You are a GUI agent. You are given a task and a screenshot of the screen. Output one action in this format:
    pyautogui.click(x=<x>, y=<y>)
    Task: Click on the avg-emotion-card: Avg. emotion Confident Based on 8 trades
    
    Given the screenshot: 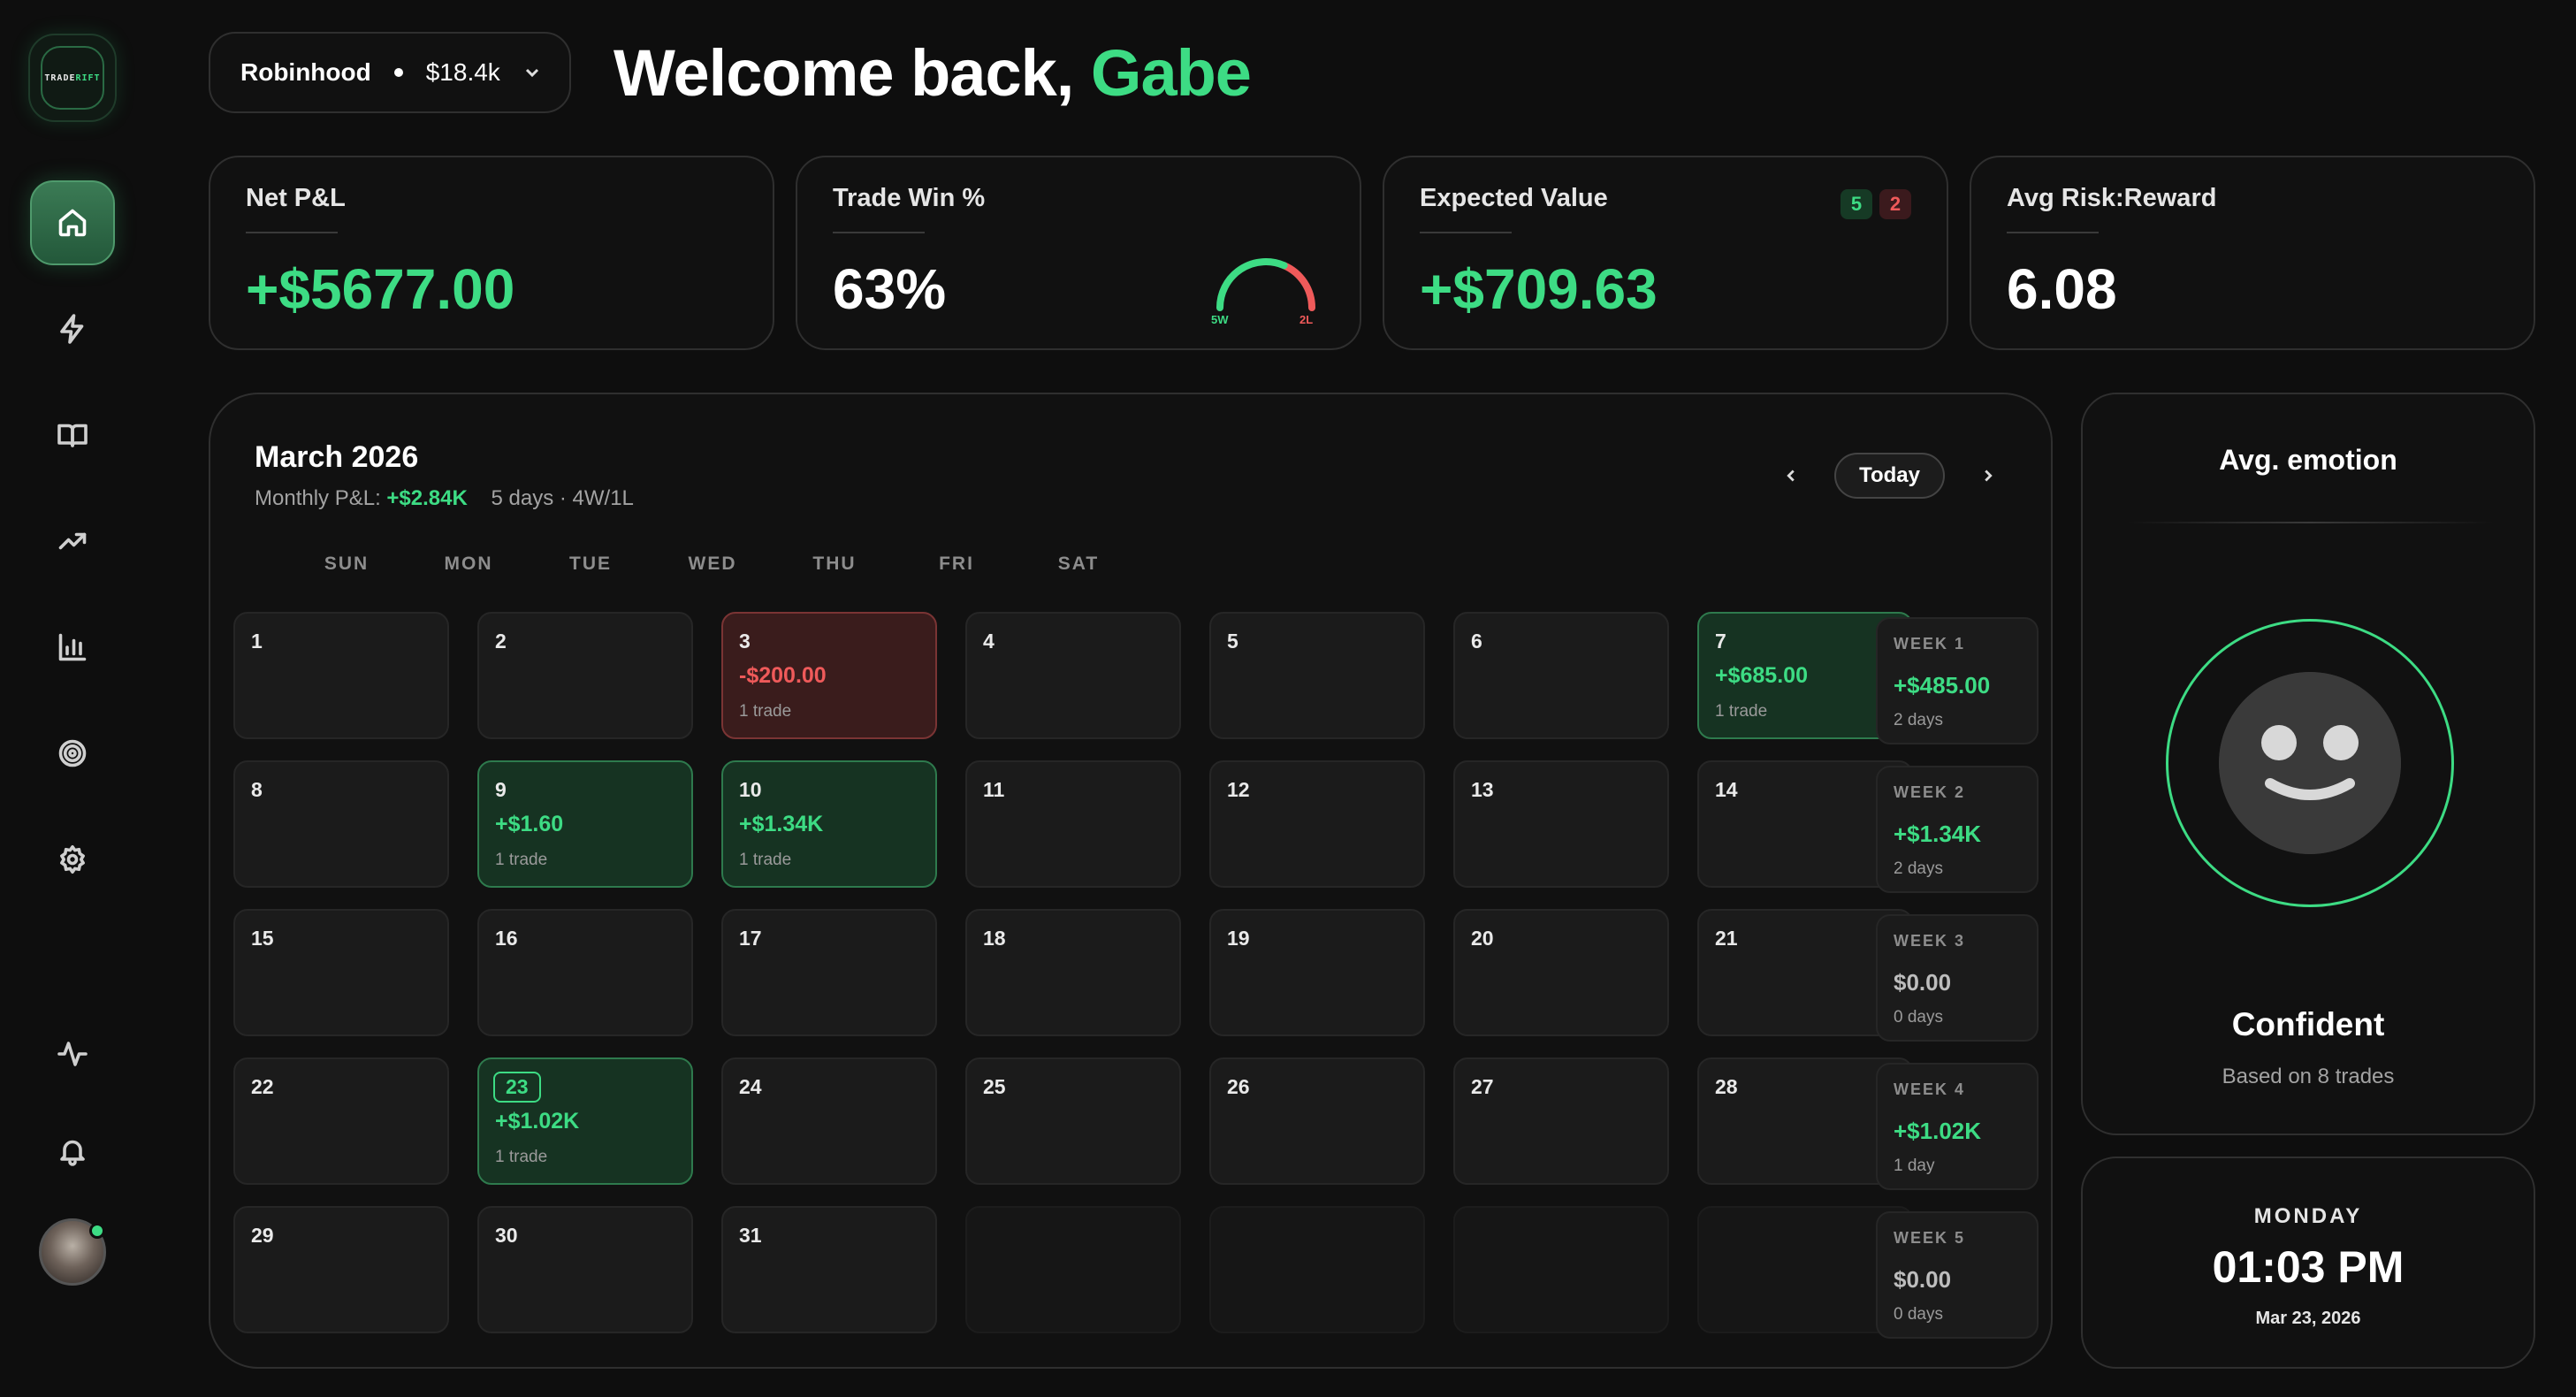 What is the action you would take?
    pyautogui.click(x=2308, y=764)
    